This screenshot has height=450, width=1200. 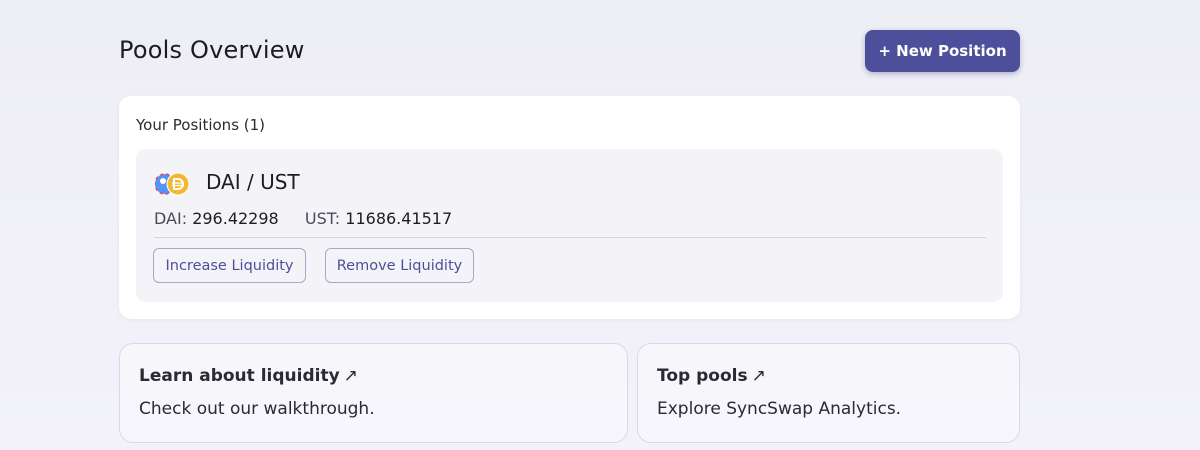 What do you see at coordinates (570, 237) in the screenshot?
I see `divider` at bounding box center [570, 237].